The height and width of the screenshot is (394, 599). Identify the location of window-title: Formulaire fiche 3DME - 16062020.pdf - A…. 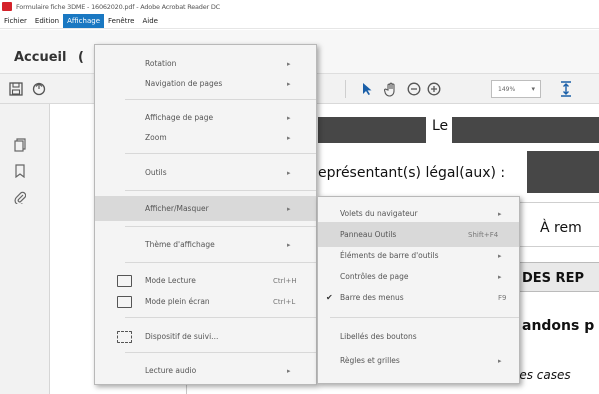
(118, 6).